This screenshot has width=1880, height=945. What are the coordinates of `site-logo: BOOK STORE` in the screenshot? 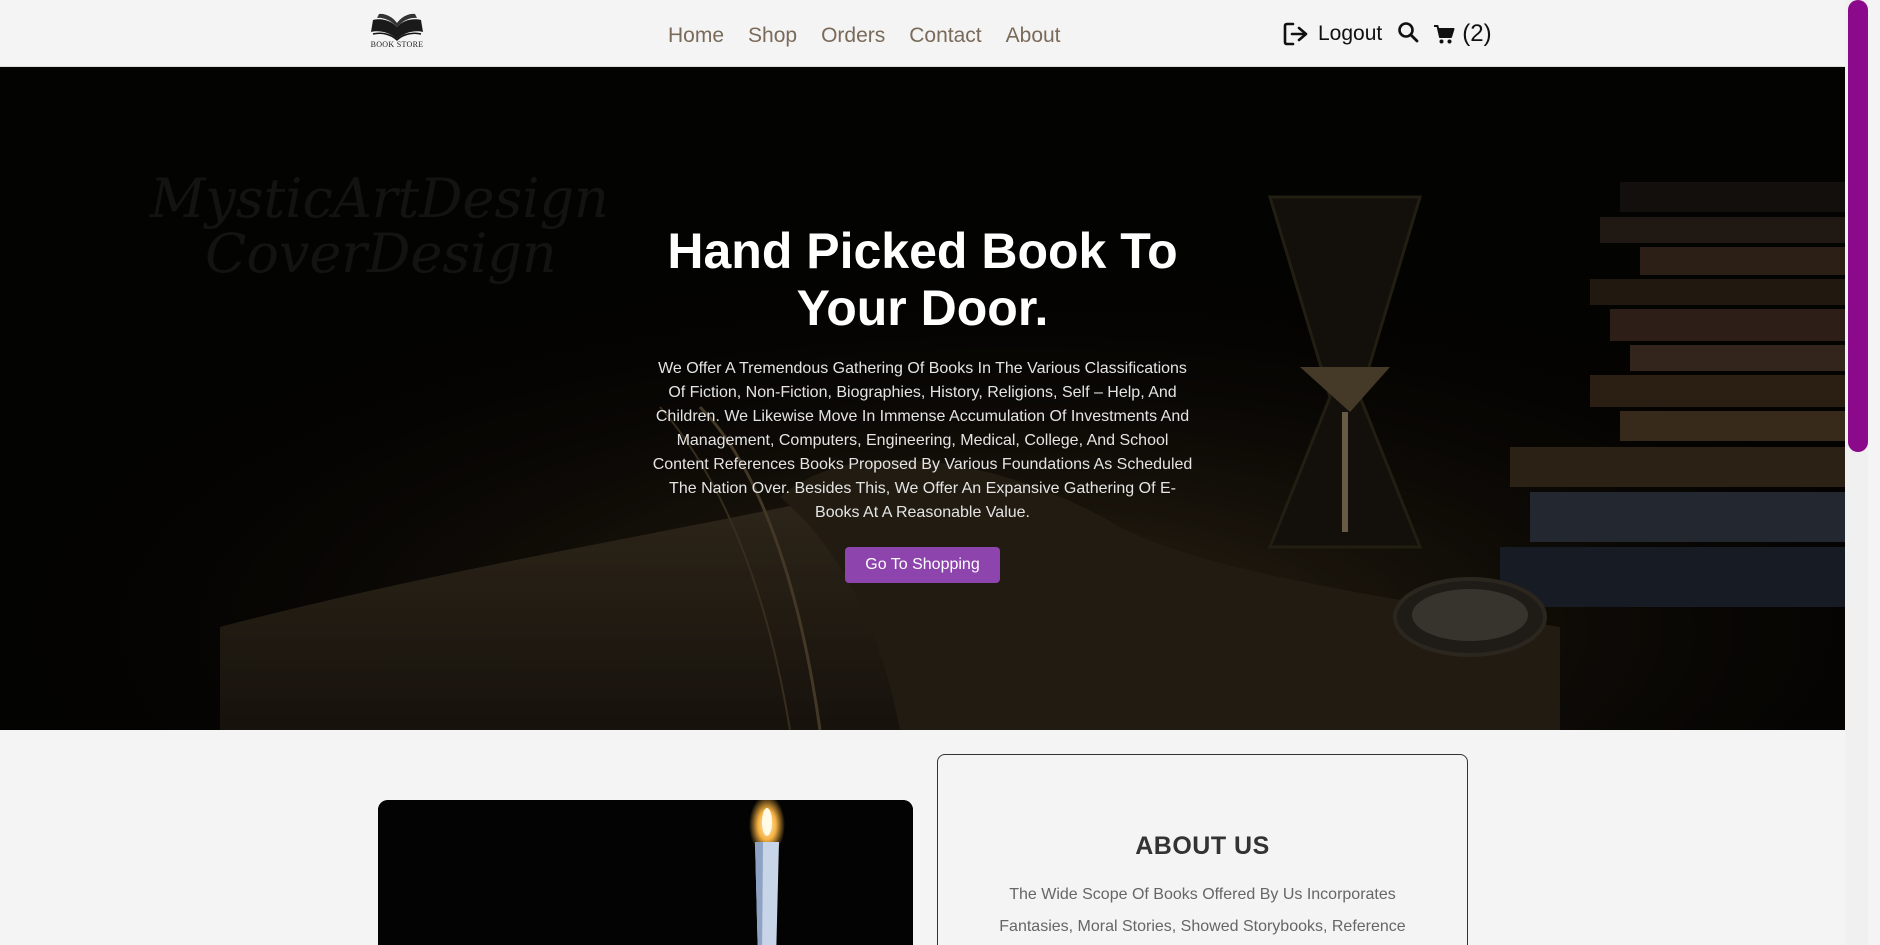 It's located at (397, 32).